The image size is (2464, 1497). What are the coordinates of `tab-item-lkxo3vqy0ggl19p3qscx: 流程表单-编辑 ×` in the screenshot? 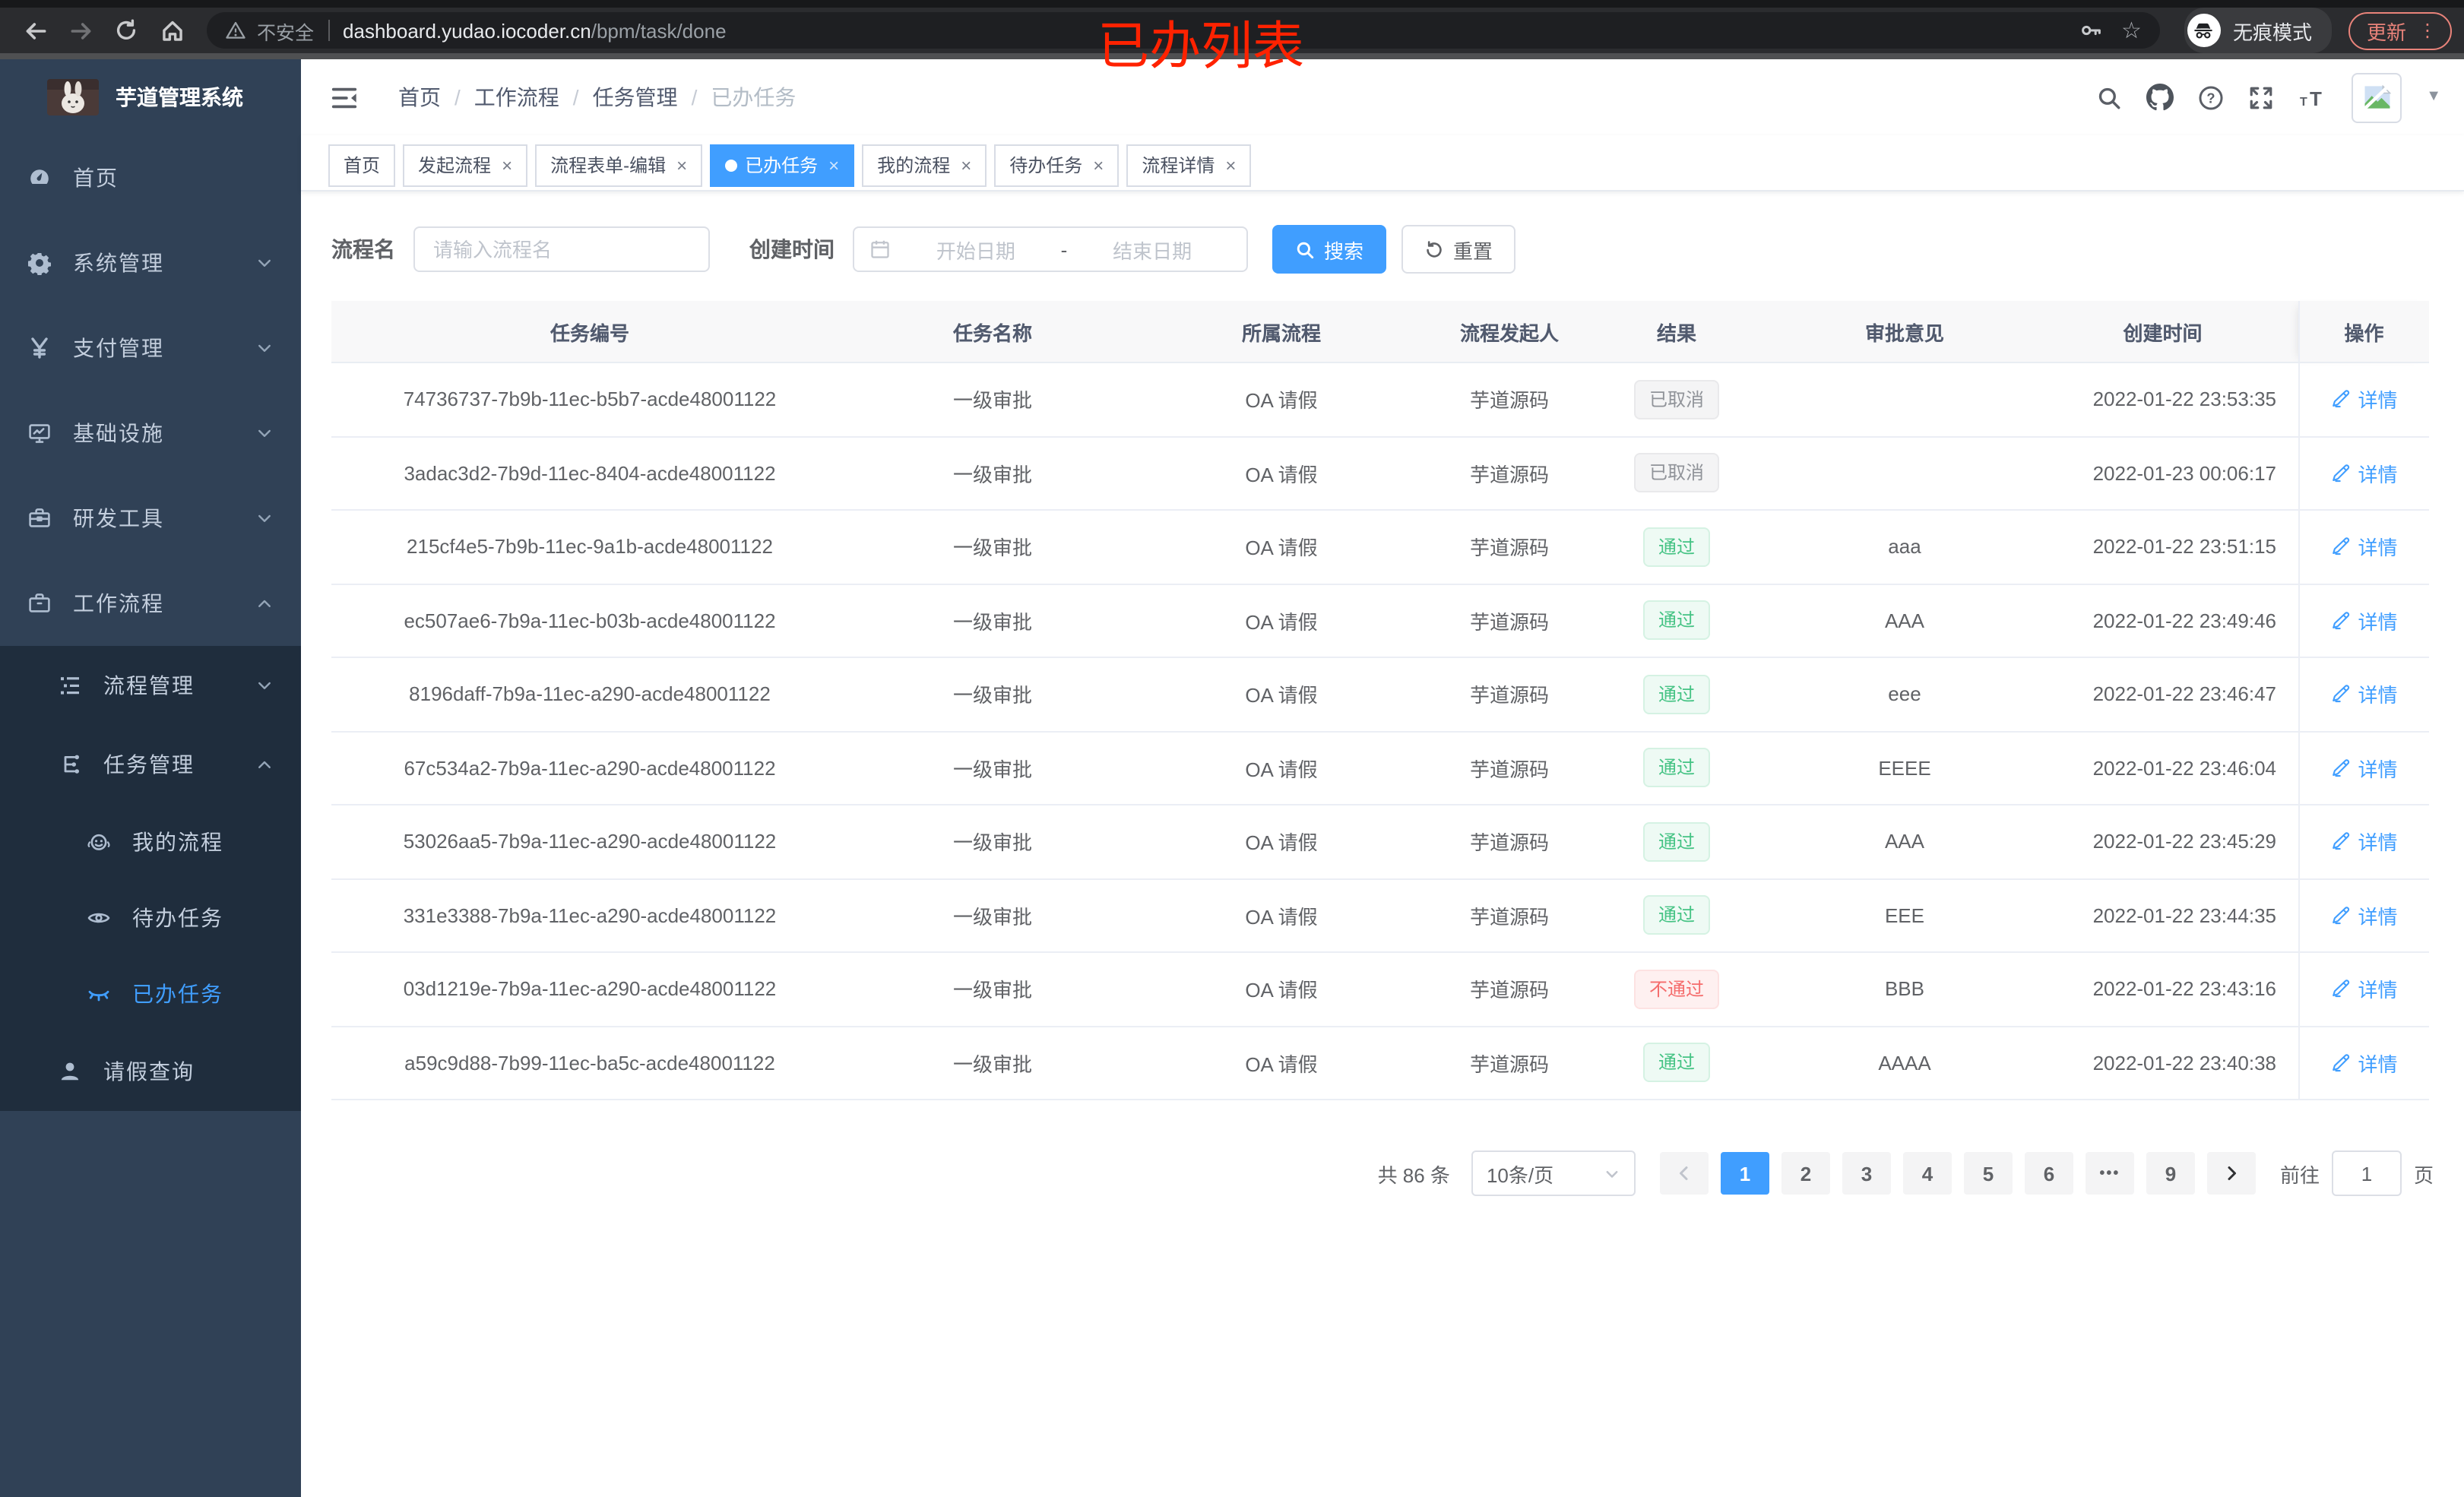 It's located at (619, 165).